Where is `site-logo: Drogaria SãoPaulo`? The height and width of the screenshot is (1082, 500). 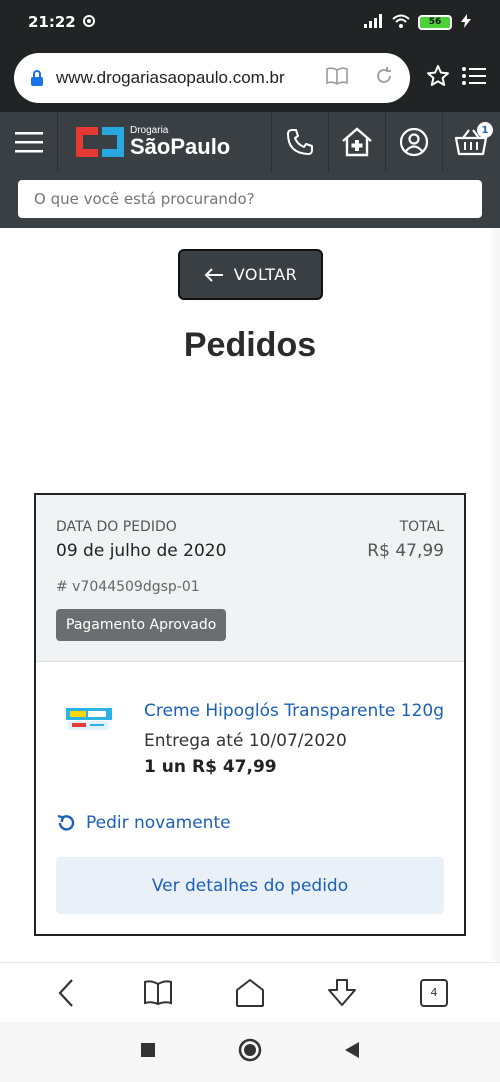
site-logo: Drogaria SãoPaulo is located at coordinates (165, 142).